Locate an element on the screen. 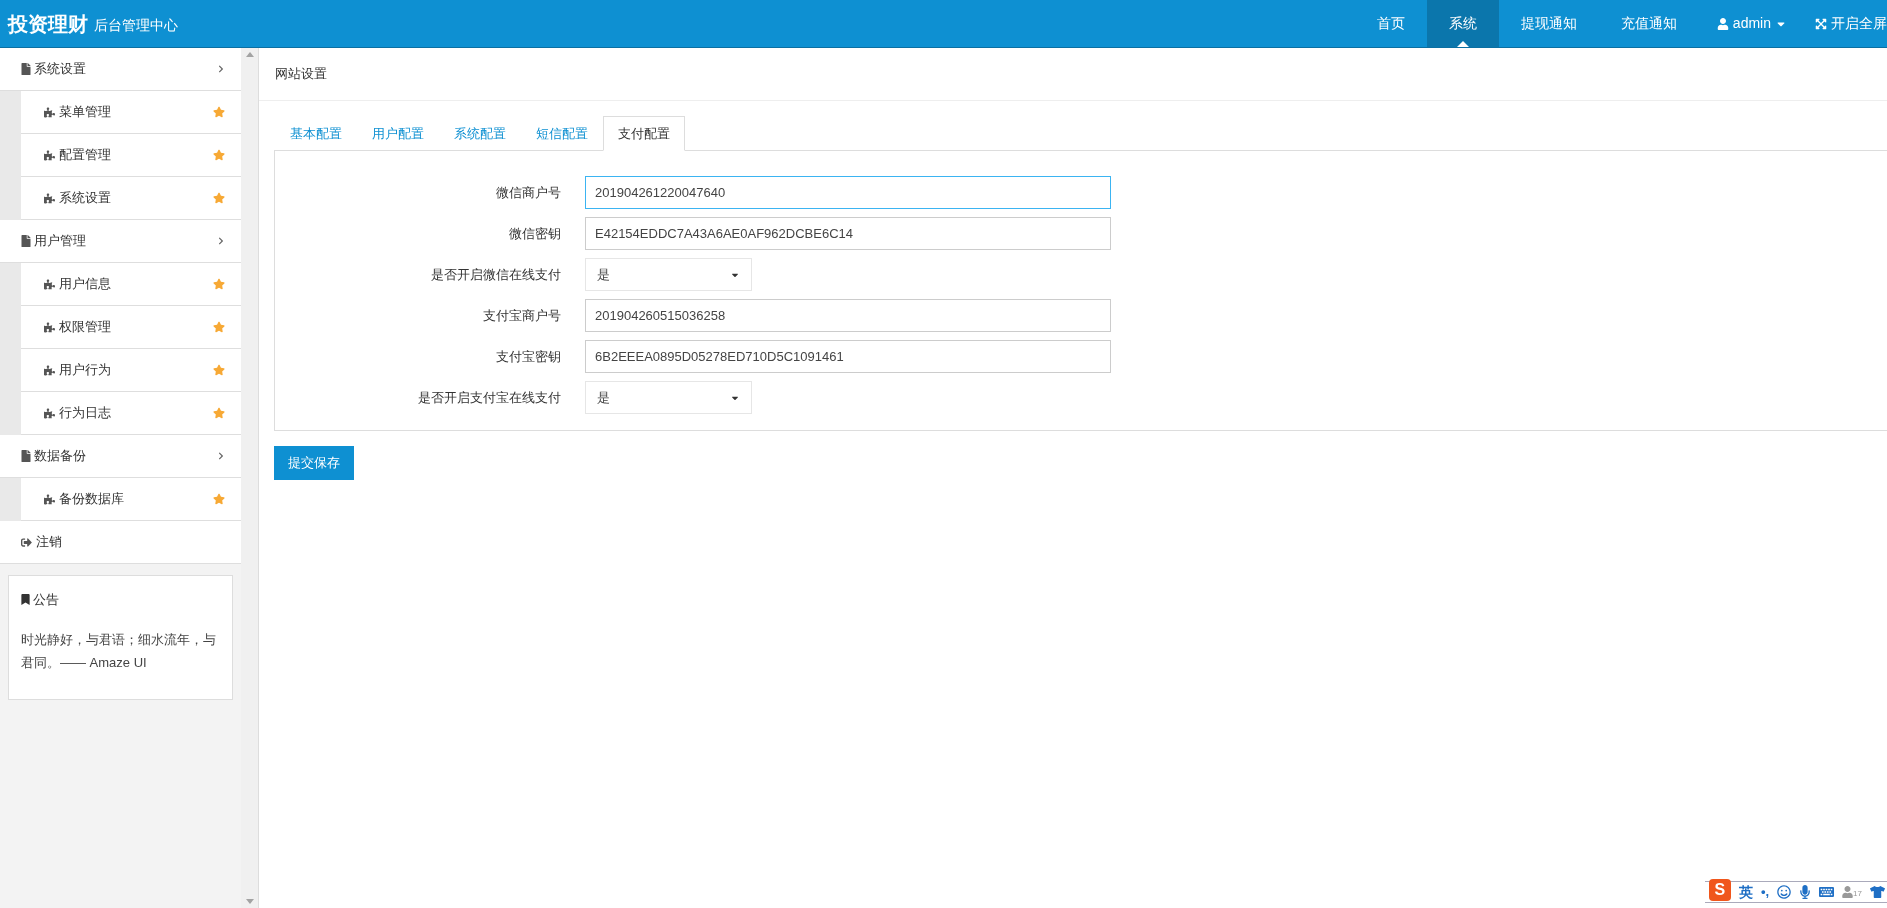 This screenshot has width=1887, height=908. tab: 支付配置 is located at coordinates (644, 133).